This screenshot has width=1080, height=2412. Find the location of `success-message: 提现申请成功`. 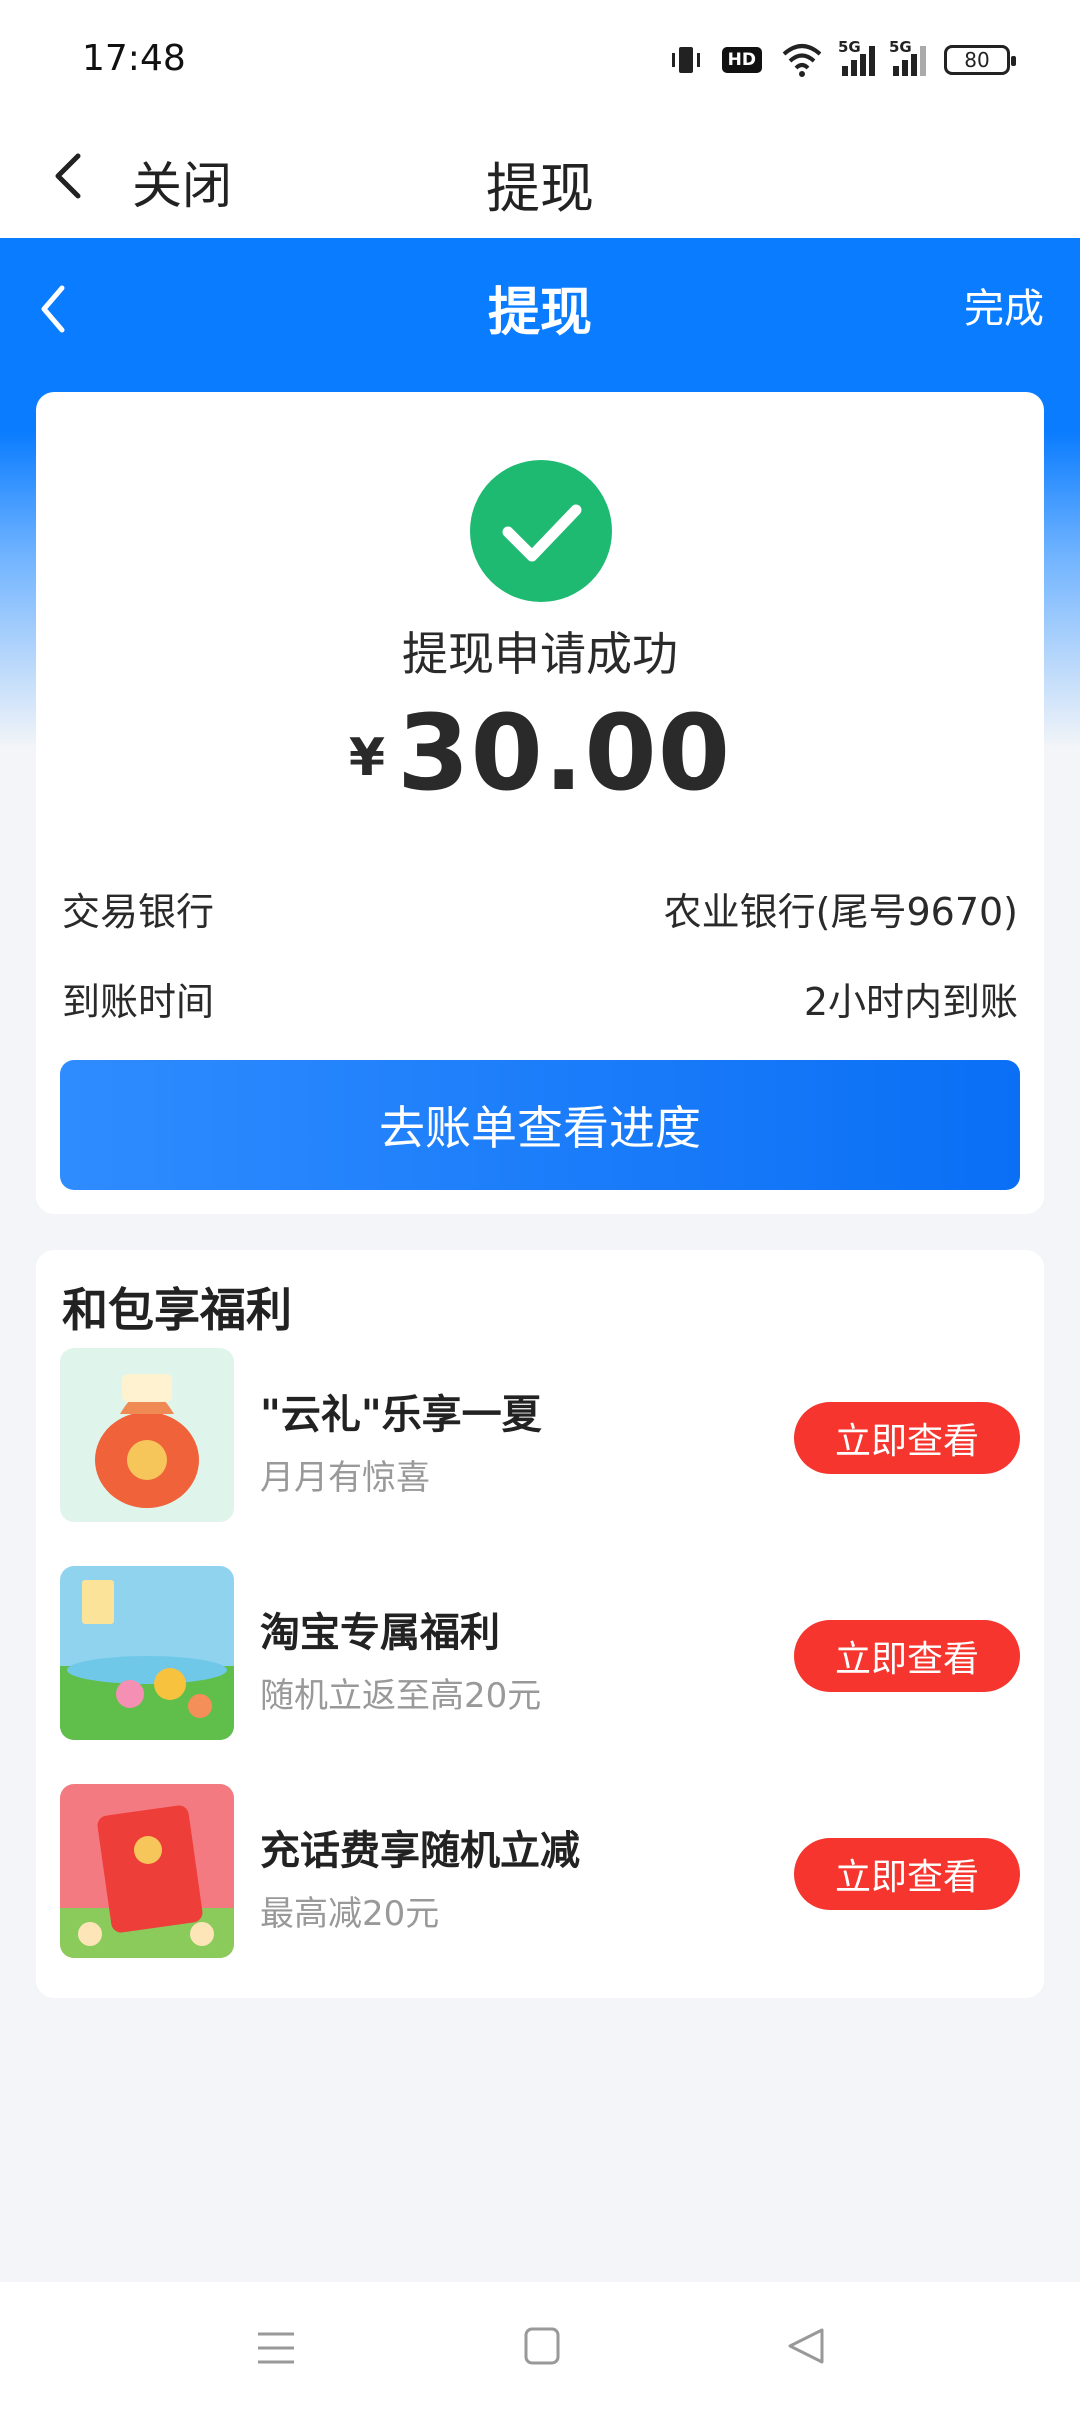

success-message: 提现申请成功 is located at coordinates (540, 654).